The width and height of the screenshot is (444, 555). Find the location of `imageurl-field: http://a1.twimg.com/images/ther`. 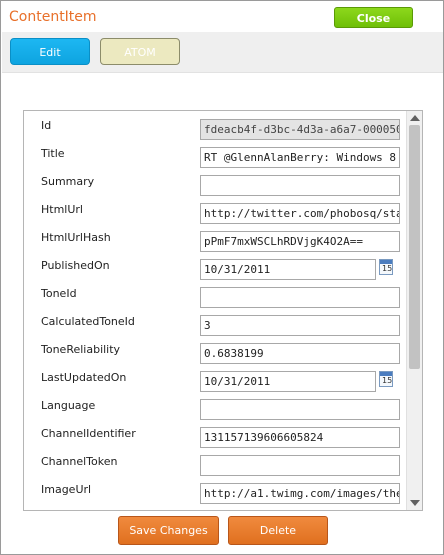

imageurl-field: http://a1.twimg.com/images/ther is located at coordinates (300, 493).